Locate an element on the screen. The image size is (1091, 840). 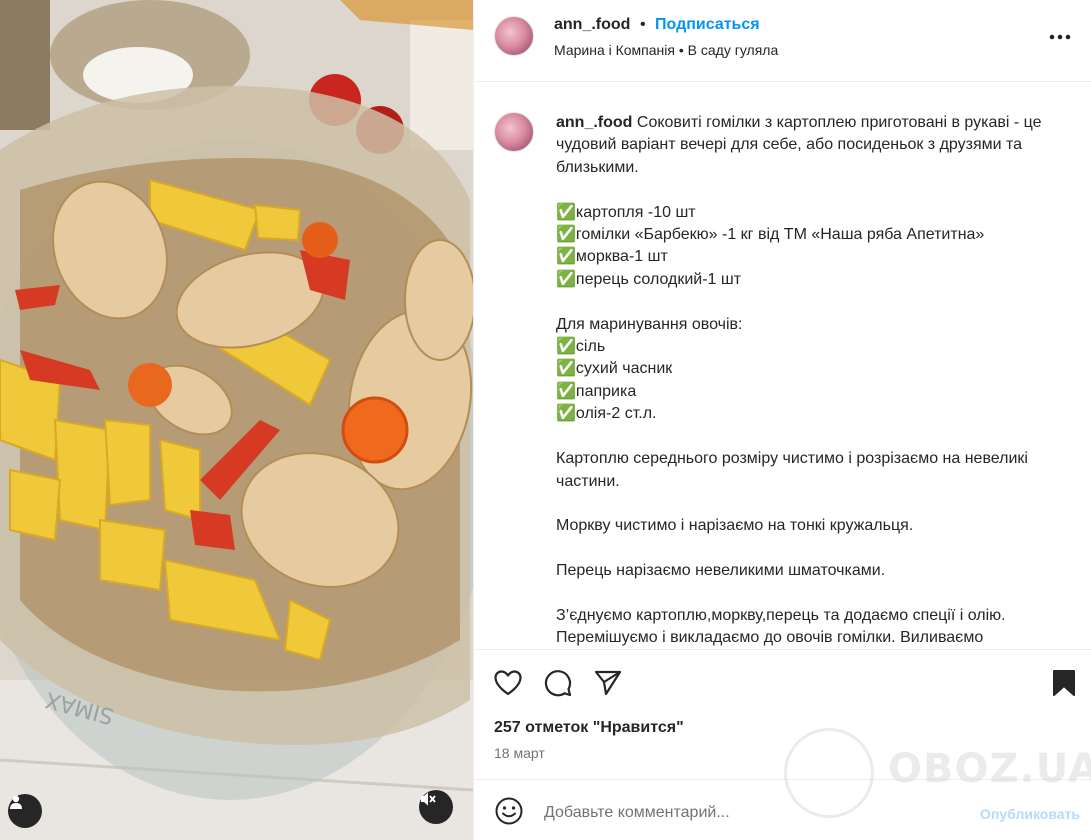
username-link: ann_.food is located at coordinates (592, 25).